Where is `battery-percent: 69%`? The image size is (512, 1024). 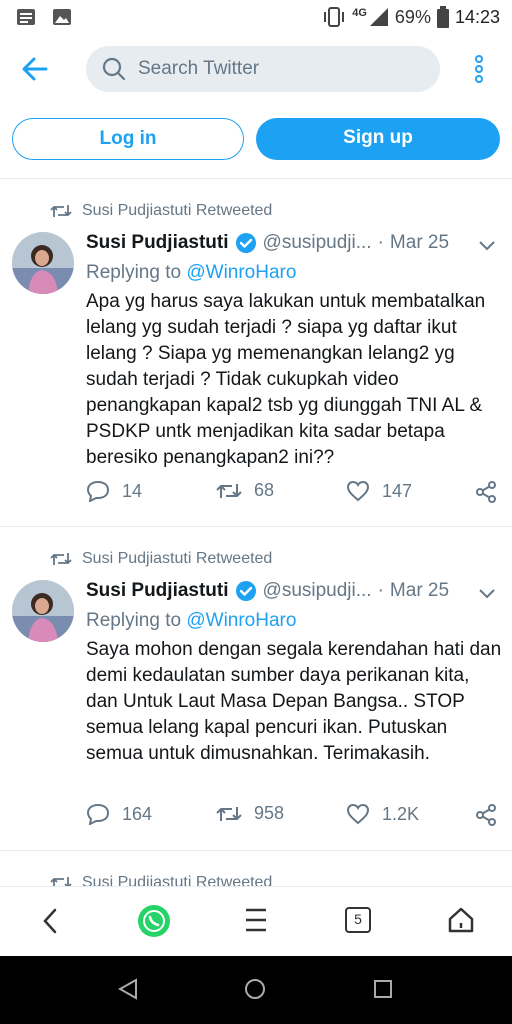 battery-percent: 69% is located at coordinates (412, 16).